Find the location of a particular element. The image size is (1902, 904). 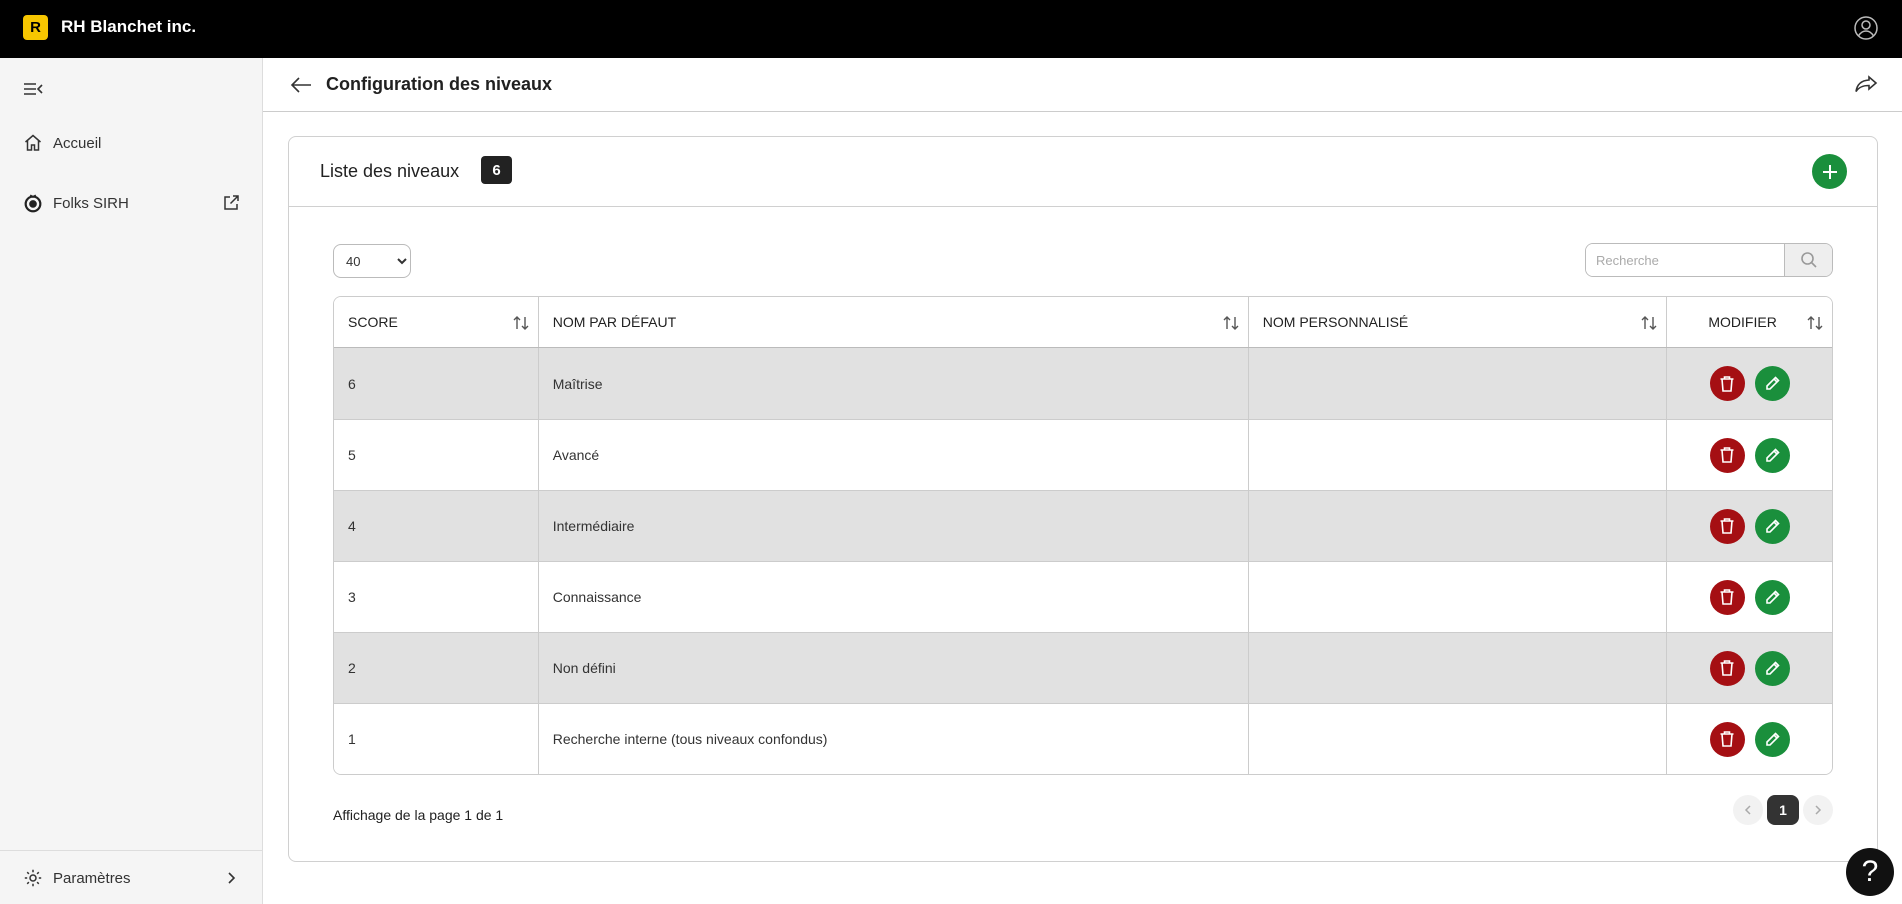

sidebar-item-label: Paramètres is located at coordinates (92, 878).